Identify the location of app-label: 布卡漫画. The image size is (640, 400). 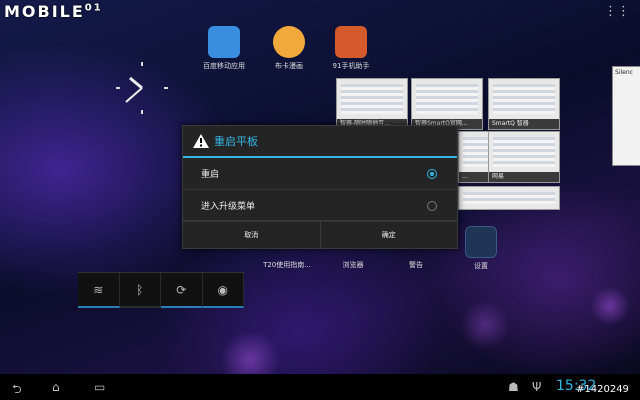
(289, 66).